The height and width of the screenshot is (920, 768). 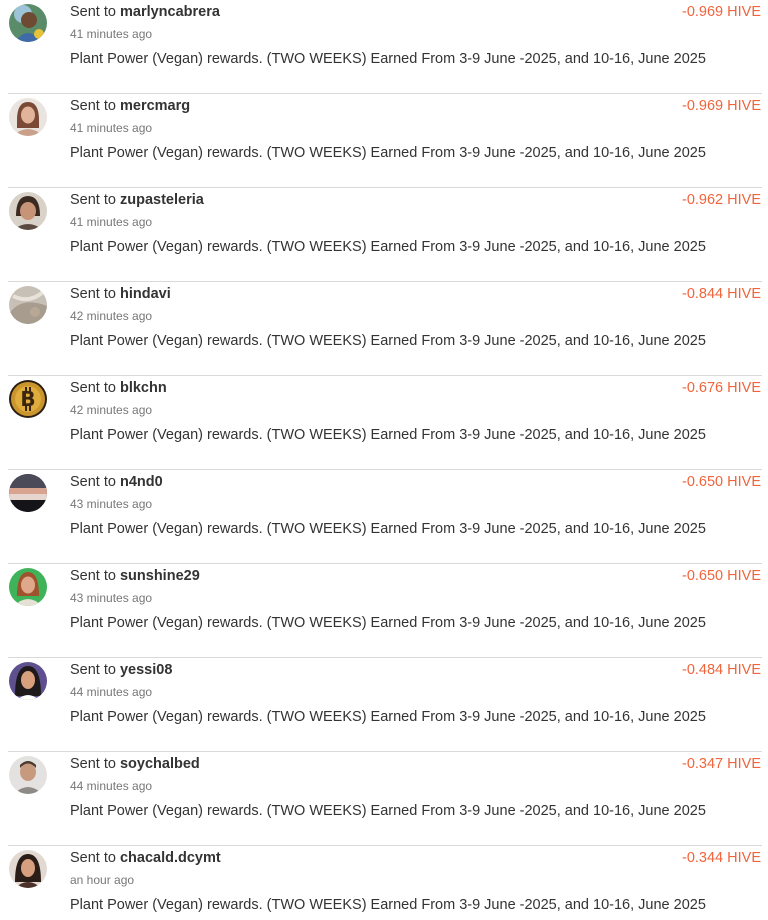 I want to click on recipient-line: Sent to n4nd0, so click(x=116, y=482).